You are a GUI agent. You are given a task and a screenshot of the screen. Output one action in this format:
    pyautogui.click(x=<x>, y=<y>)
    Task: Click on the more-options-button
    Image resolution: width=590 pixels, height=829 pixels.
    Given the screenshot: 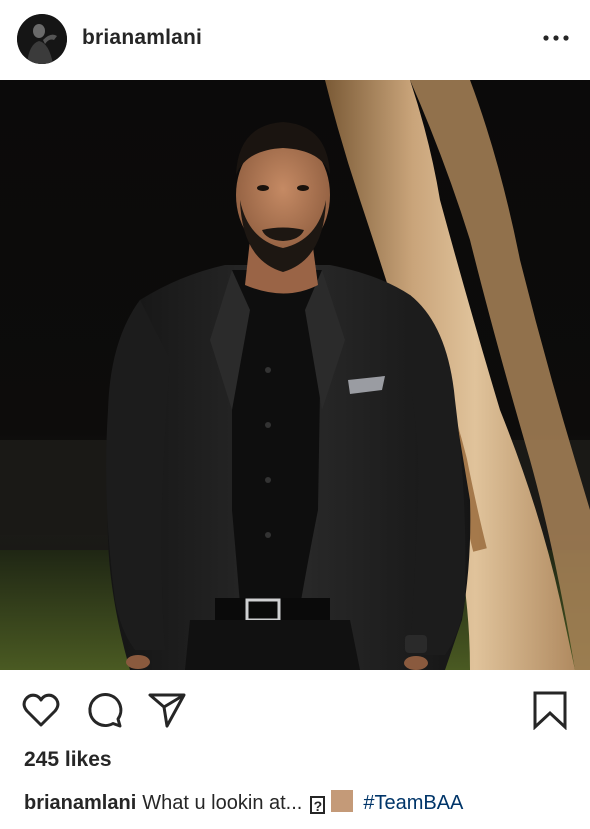 What is the action you would take?
    pyautogui.click(x=556, y=38)
    